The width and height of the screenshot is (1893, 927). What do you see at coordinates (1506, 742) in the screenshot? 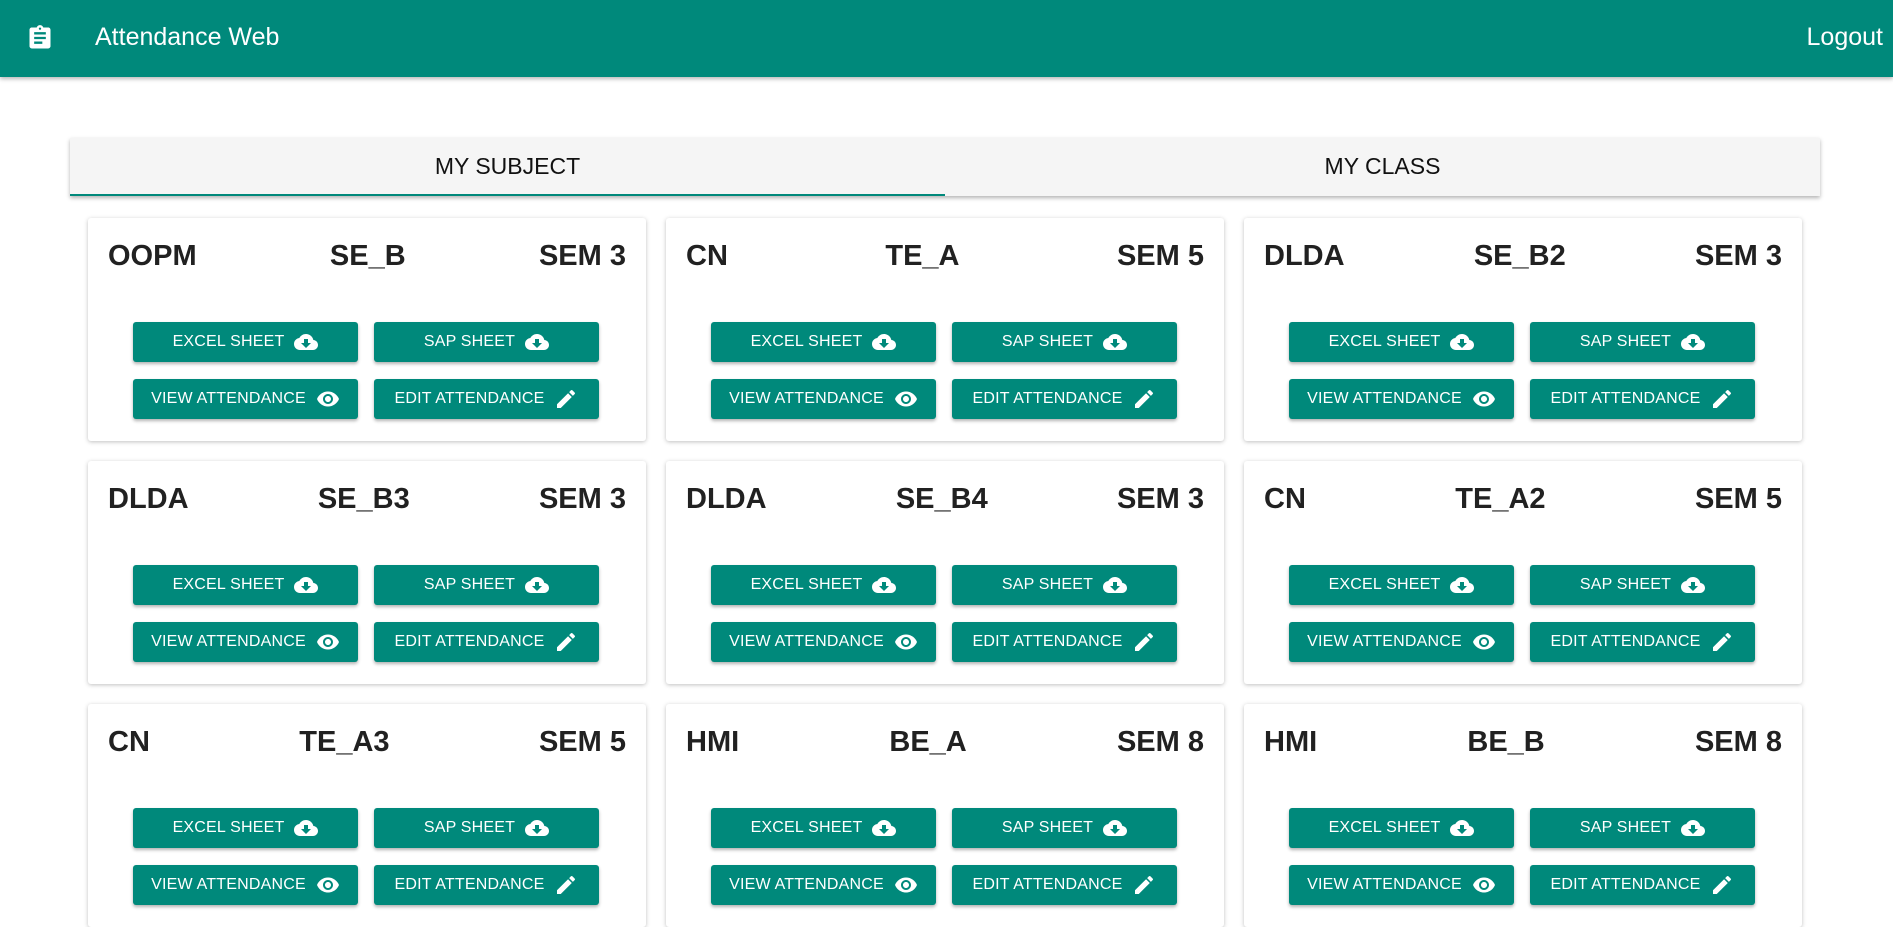
I see `class-name: BE_B` at bounding box center [1506, 742].